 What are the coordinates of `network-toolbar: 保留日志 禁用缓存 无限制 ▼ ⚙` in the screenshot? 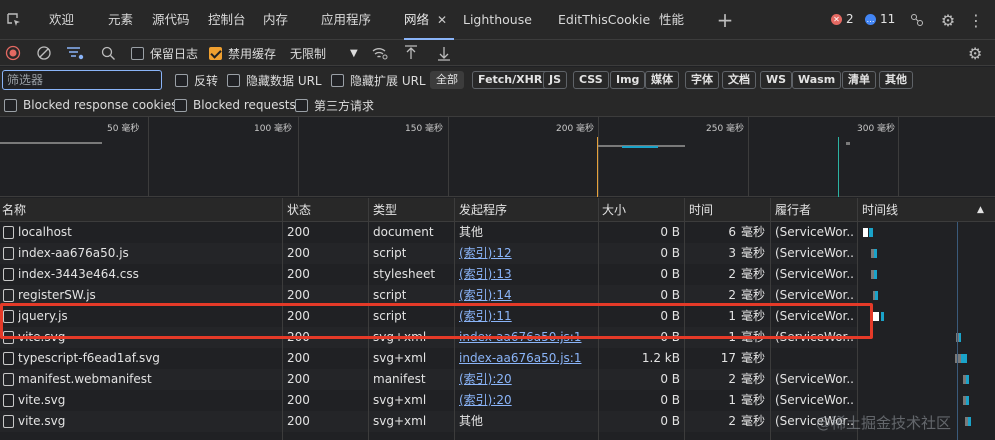 It's located at (497, 53).